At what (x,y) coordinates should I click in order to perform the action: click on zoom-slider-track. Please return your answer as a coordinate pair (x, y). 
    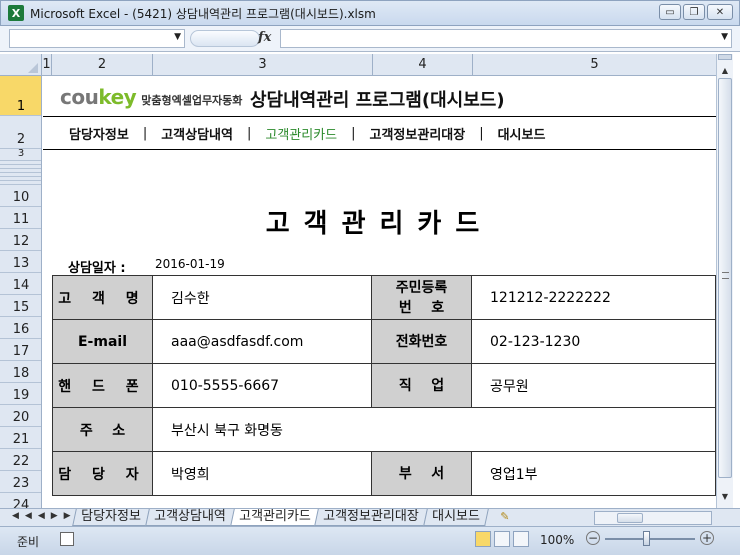
    Looking at the image, I should click on (650, 539).